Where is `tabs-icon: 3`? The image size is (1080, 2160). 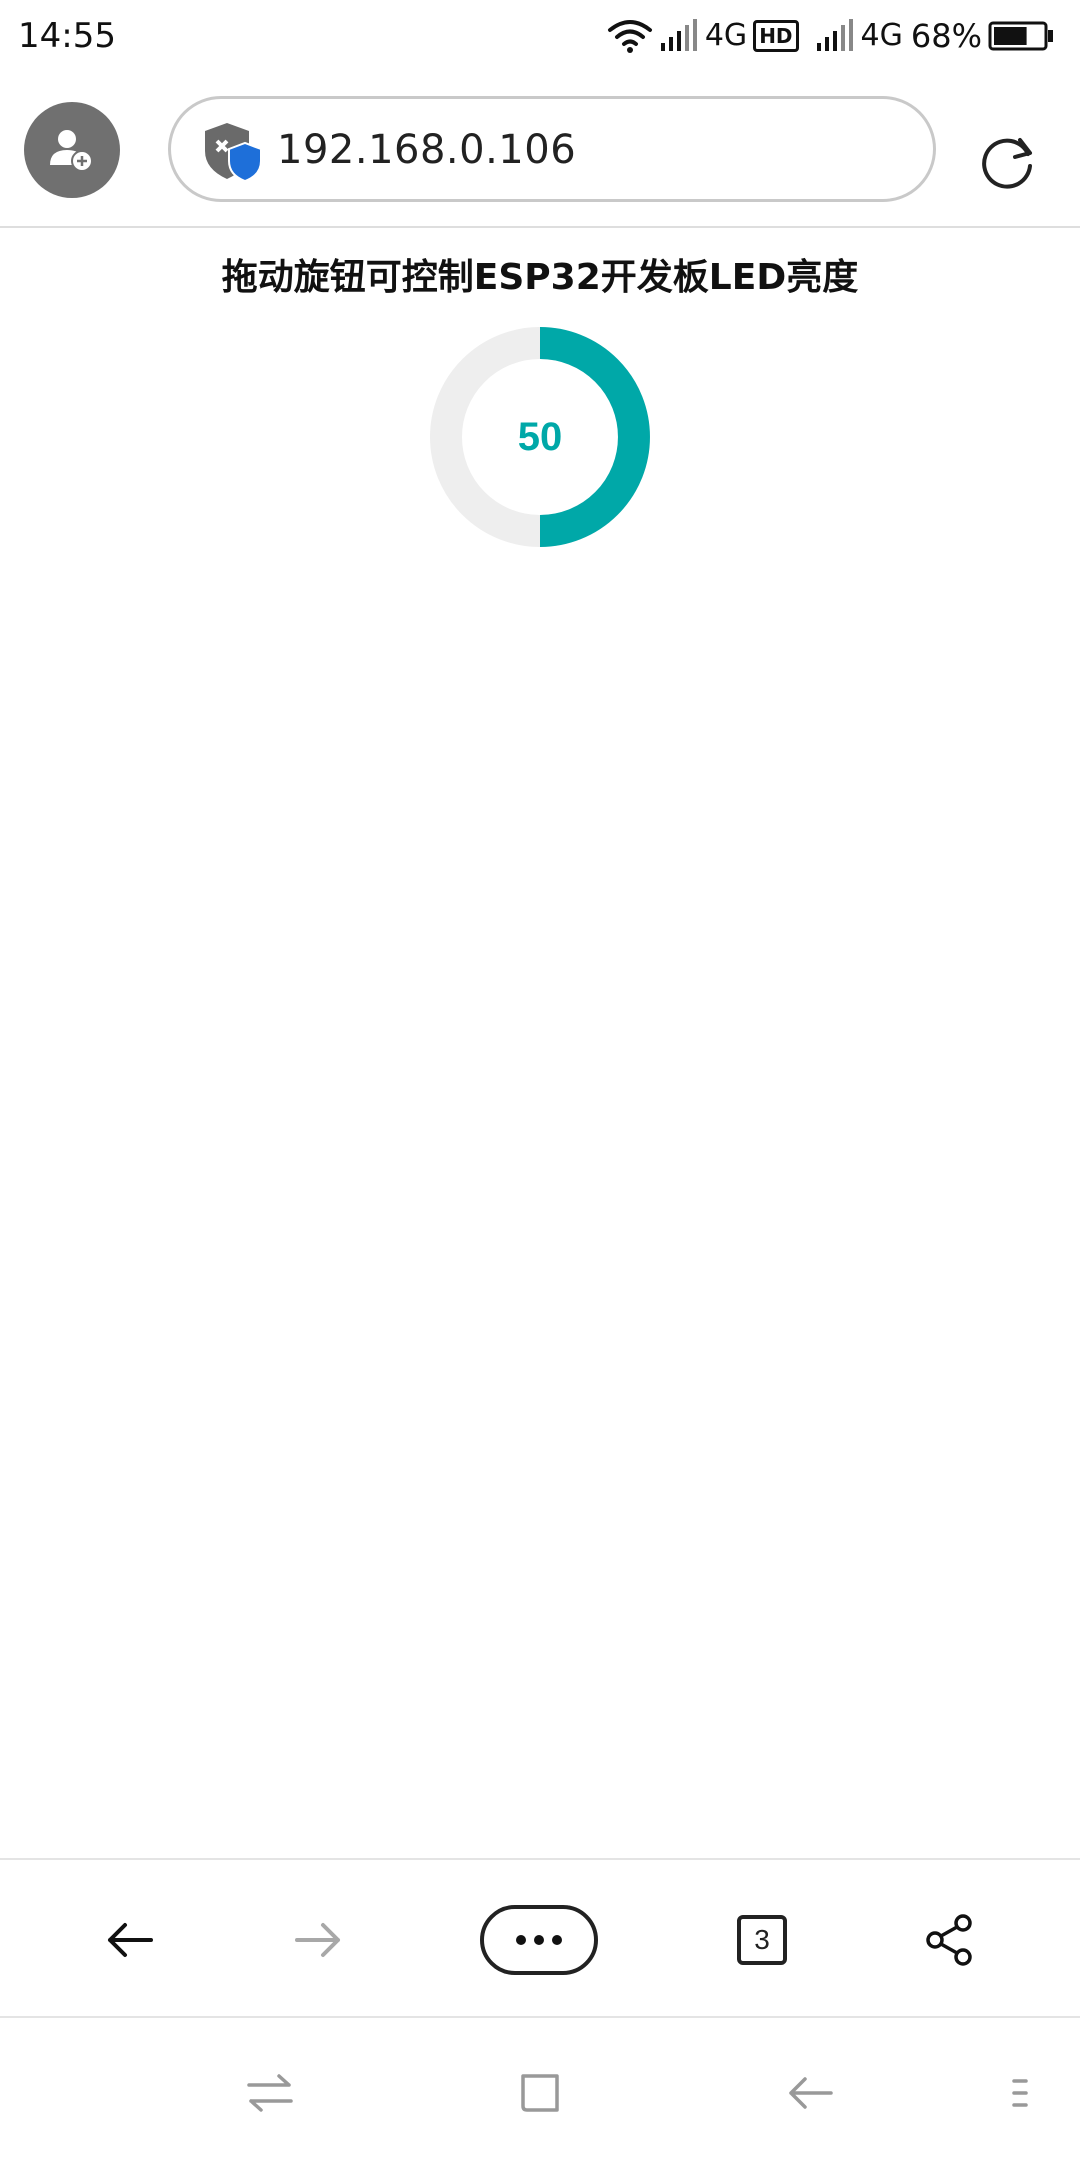
tabs-icon: 3 is located at coordinates (762, 1940).